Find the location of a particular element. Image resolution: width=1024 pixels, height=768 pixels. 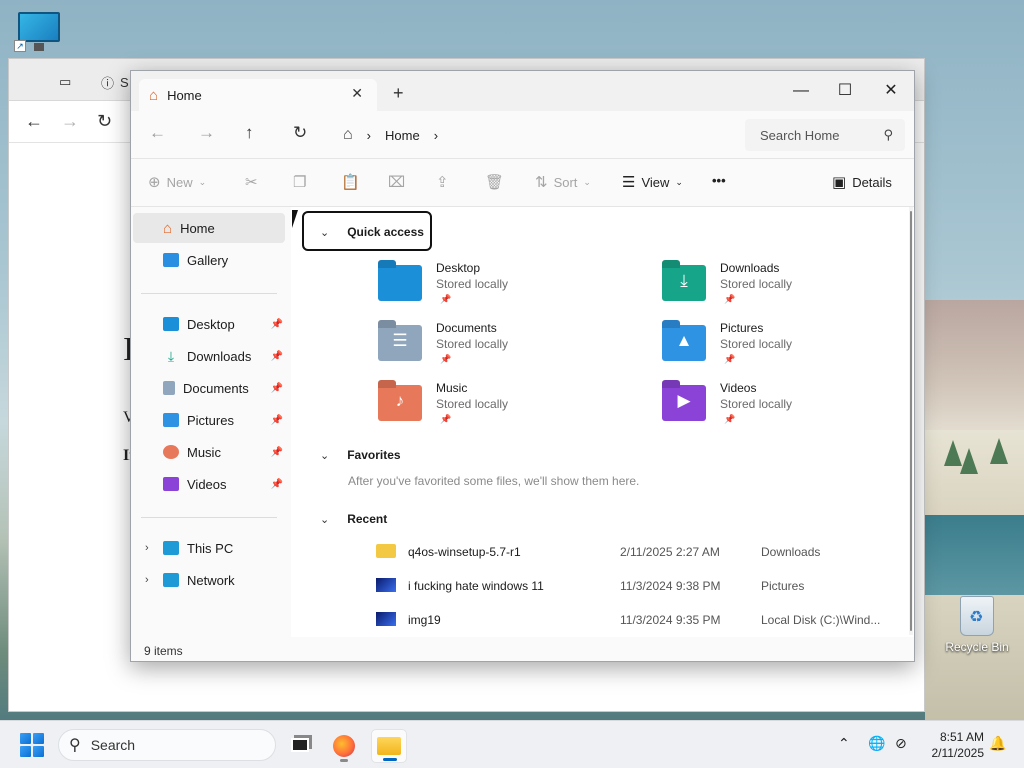

more-options-button: ••• is located at coordinates (719, 180).